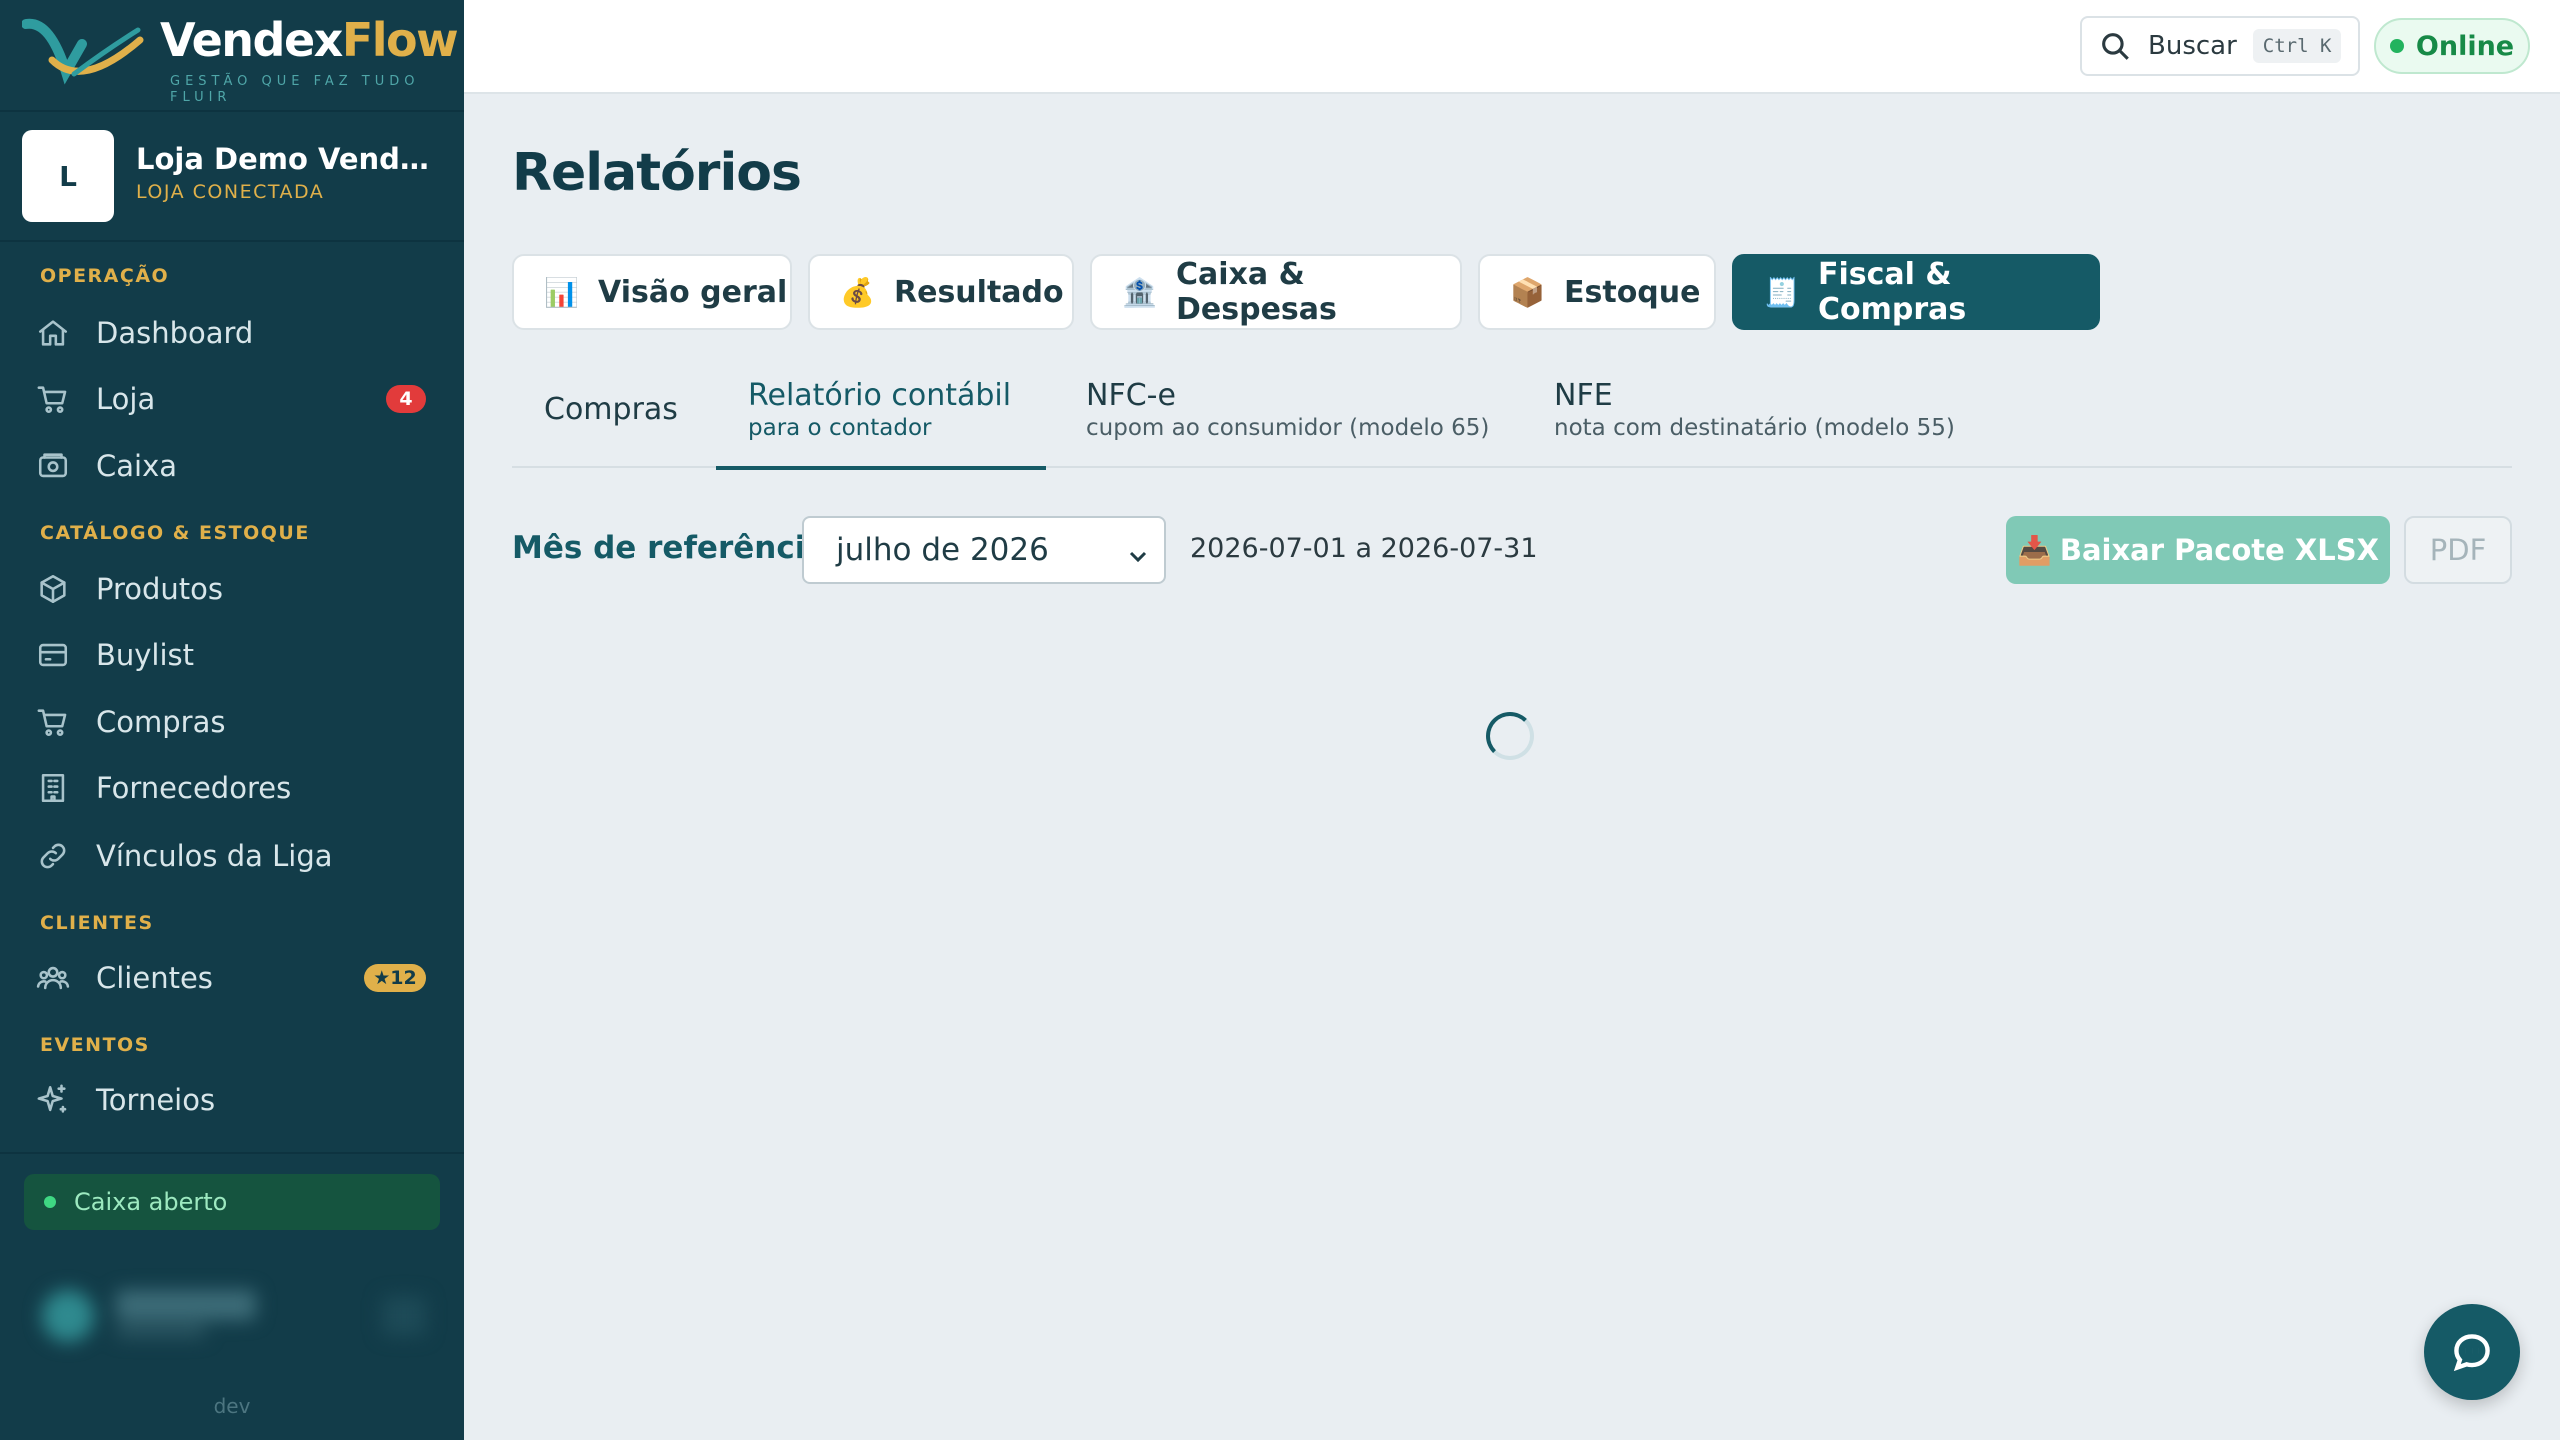 This screenshot has height=1440, width=2560. I want to click on tab-label: Caixa & Despesas, so click(1256, 292).